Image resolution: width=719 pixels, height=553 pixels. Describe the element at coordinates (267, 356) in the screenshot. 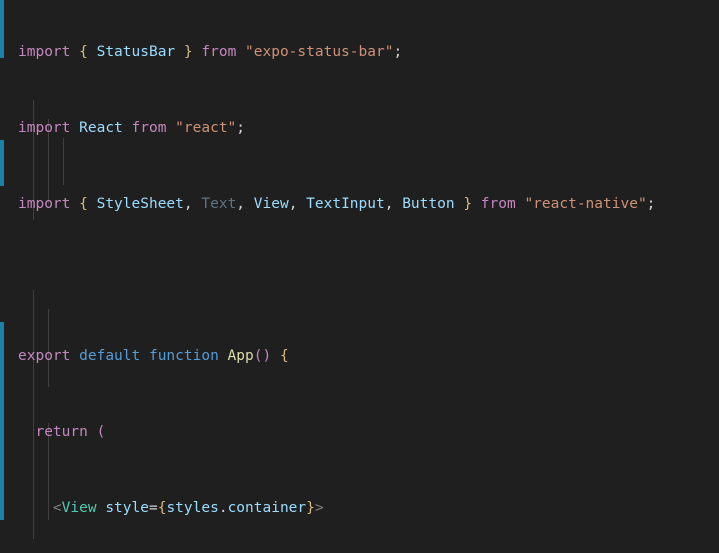

I see `token-paren: )` at that location.